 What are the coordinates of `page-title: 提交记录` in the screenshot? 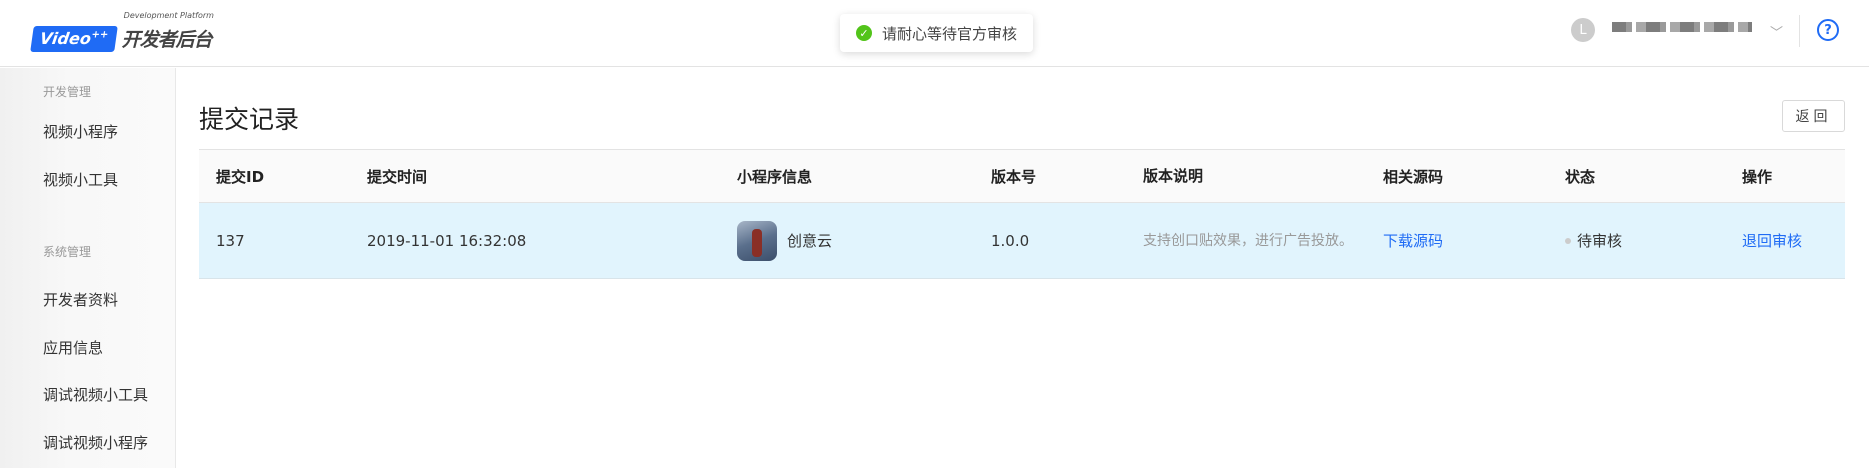 It's located at (249, 119).